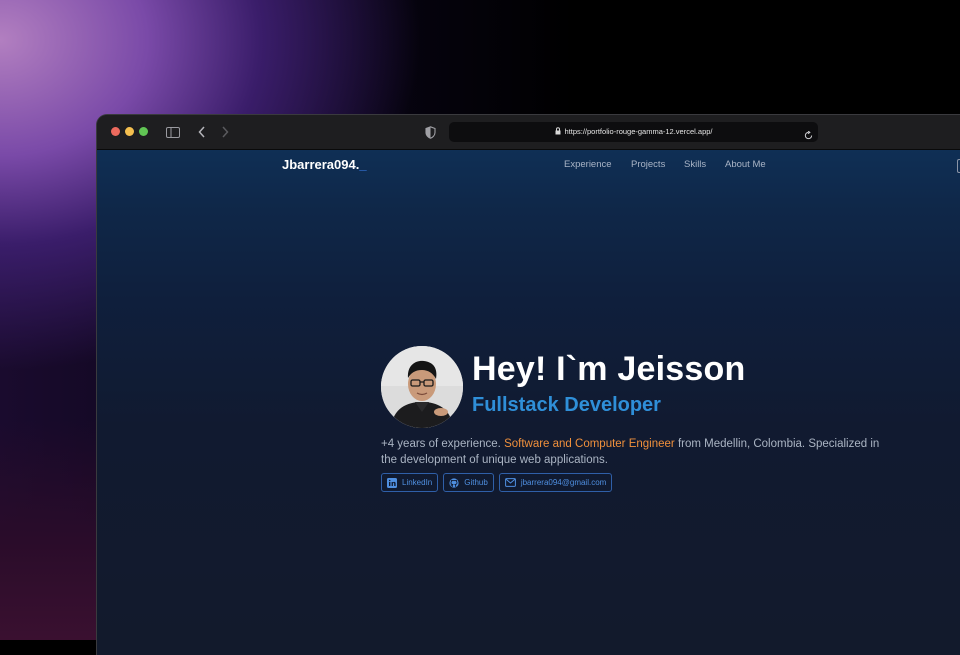  I want to click on profile-avatar, so click(422, 387).